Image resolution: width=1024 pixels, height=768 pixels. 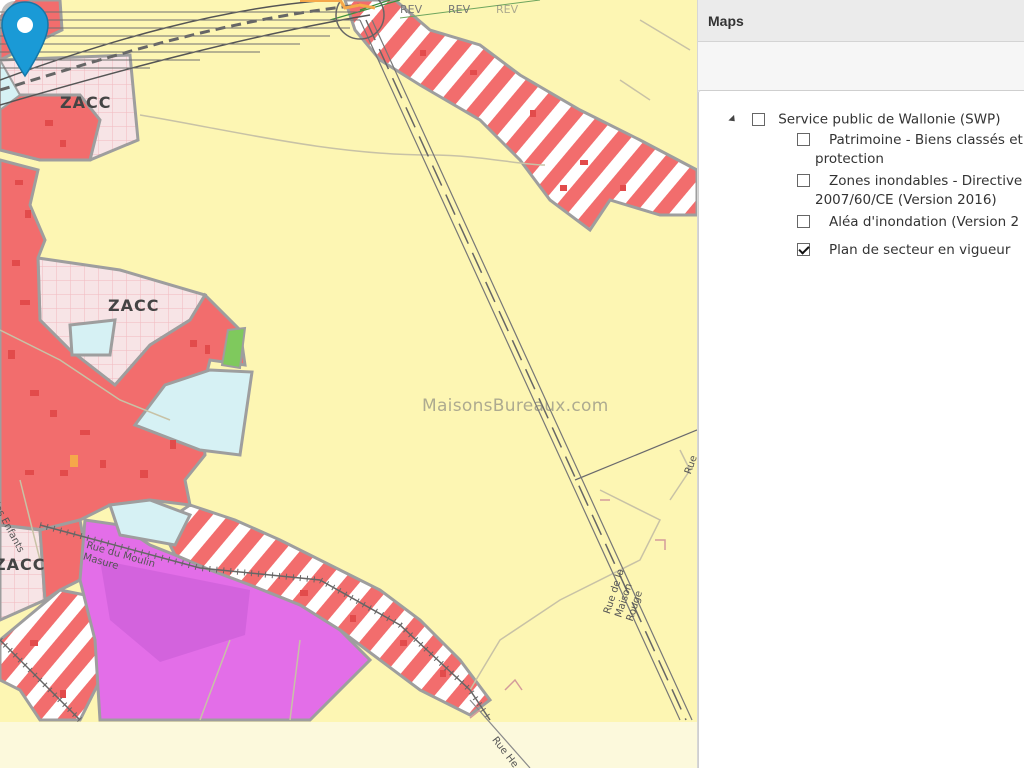 I want to click on checkbox-alea-inondation, so click(x=803, y=221).